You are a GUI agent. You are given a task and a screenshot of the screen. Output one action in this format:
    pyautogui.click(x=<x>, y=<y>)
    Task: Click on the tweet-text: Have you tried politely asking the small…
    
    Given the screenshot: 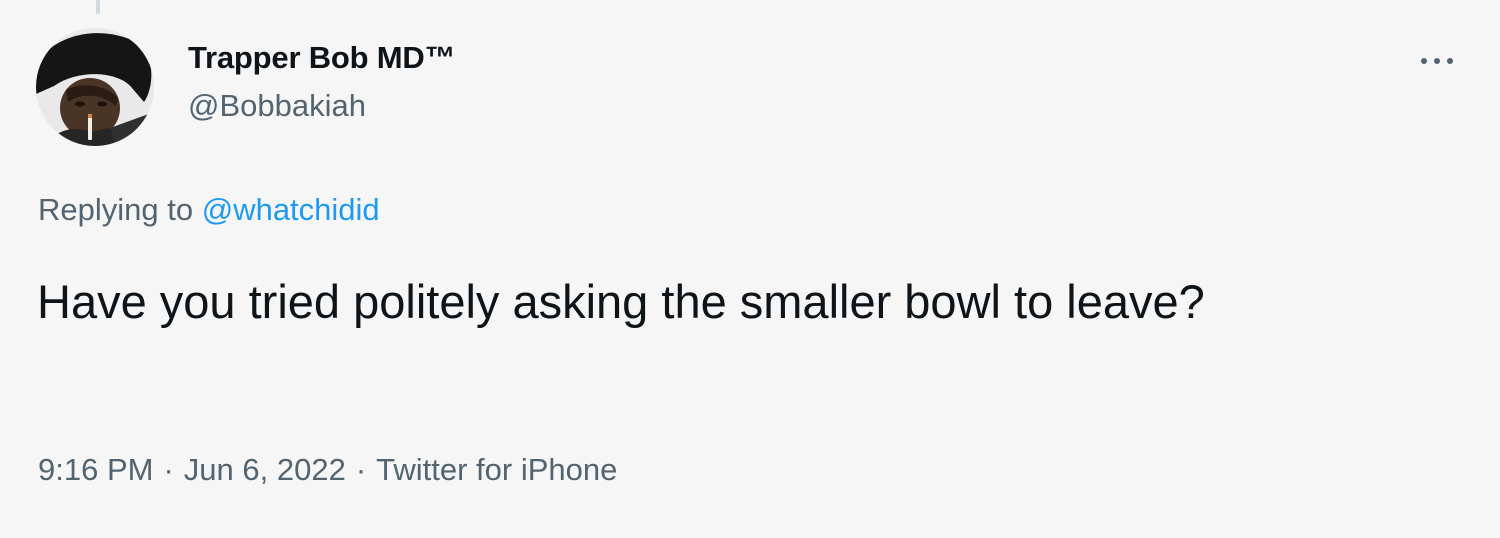 What is the action you would take?
    pyautogui.click(x=621, y=301)
    